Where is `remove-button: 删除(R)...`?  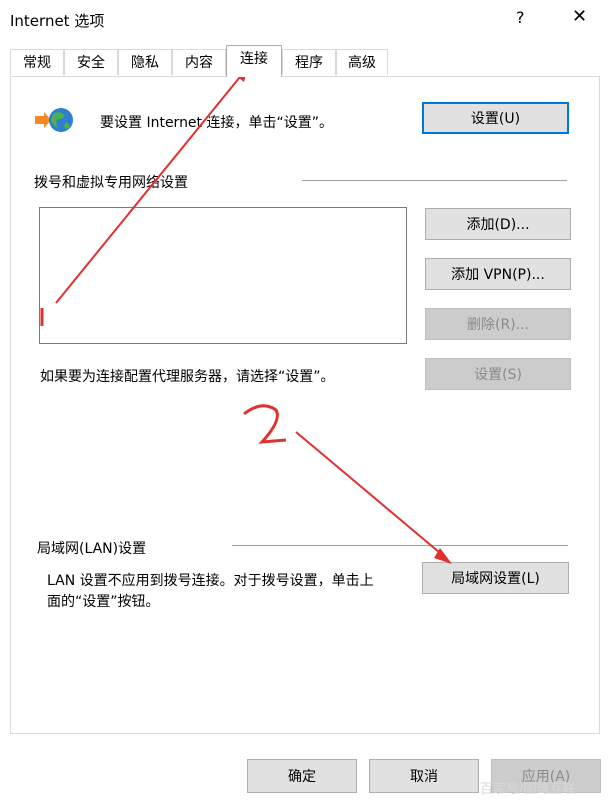
remove-button: 删除(R)... is located at coordinates (498, 324).